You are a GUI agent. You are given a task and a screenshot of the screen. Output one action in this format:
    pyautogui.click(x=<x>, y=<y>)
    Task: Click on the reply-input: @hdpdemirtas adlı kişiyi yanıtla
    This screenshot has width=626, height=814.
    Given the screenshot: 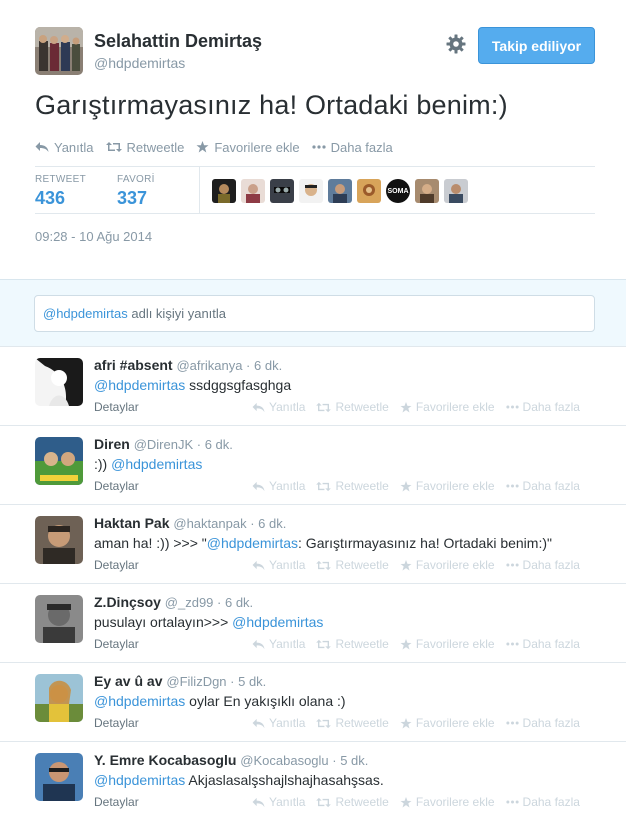 What is the action you would take?
    pyautogui.click(x=314, y=313)
    